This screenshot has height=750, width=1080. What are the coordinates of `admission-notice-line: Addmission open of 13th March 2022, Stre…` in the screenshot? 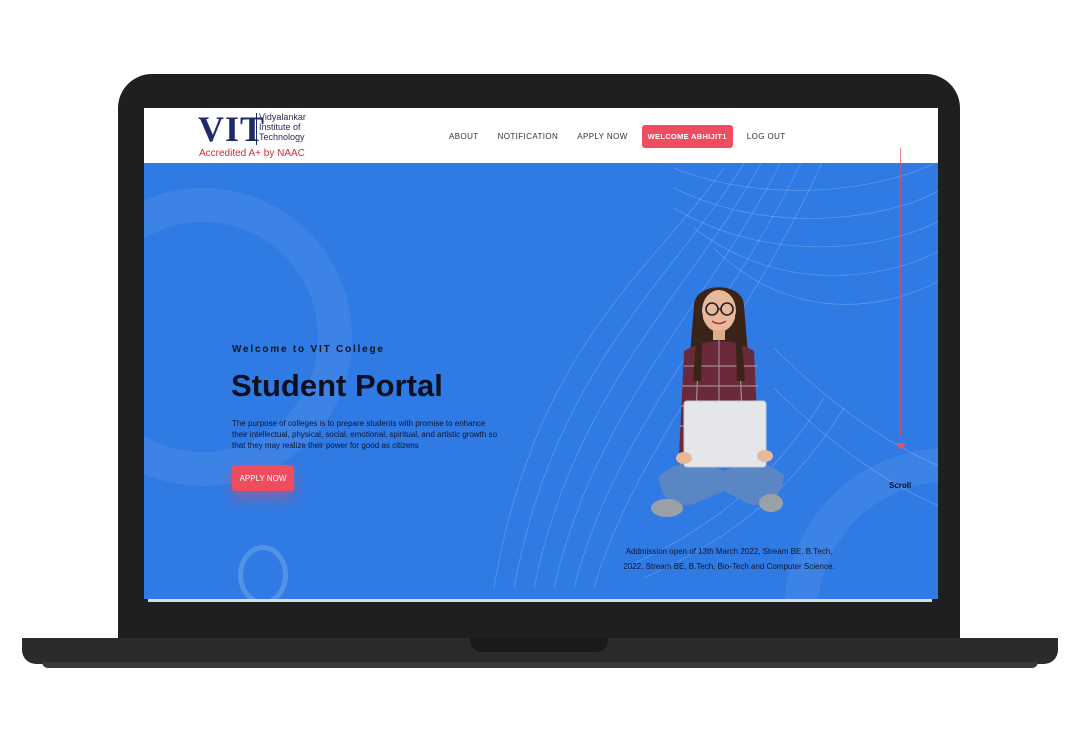 It's located at (729, 551).